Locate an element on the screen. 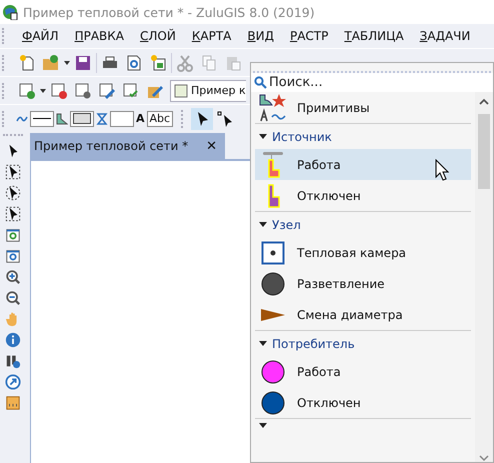 Image resolution: width=494 pixels, height=463 pixels. rect-select-icon is located at coordinates (13, 172).